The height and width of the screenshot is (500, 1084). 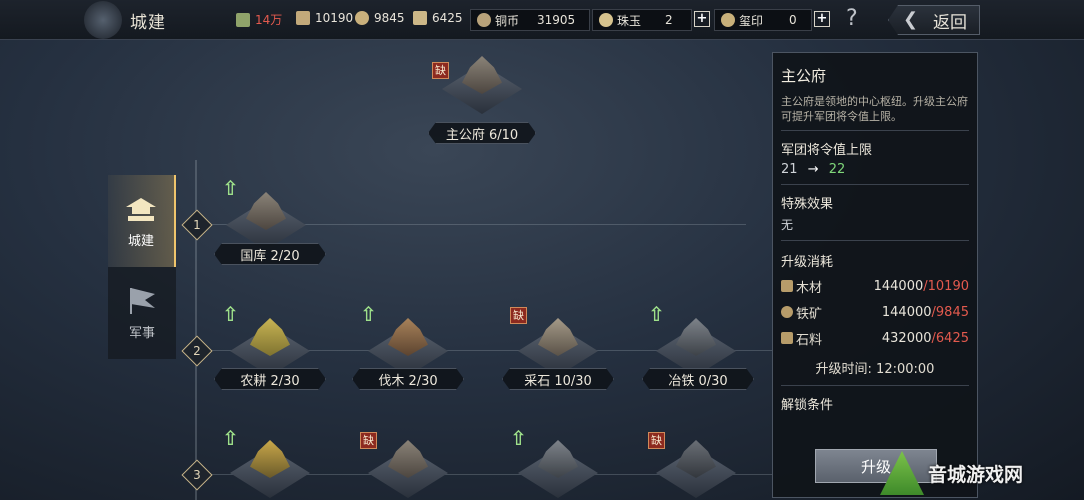 I want to click on category-sidebar: 城建 军事, so click(x=142, y=267).